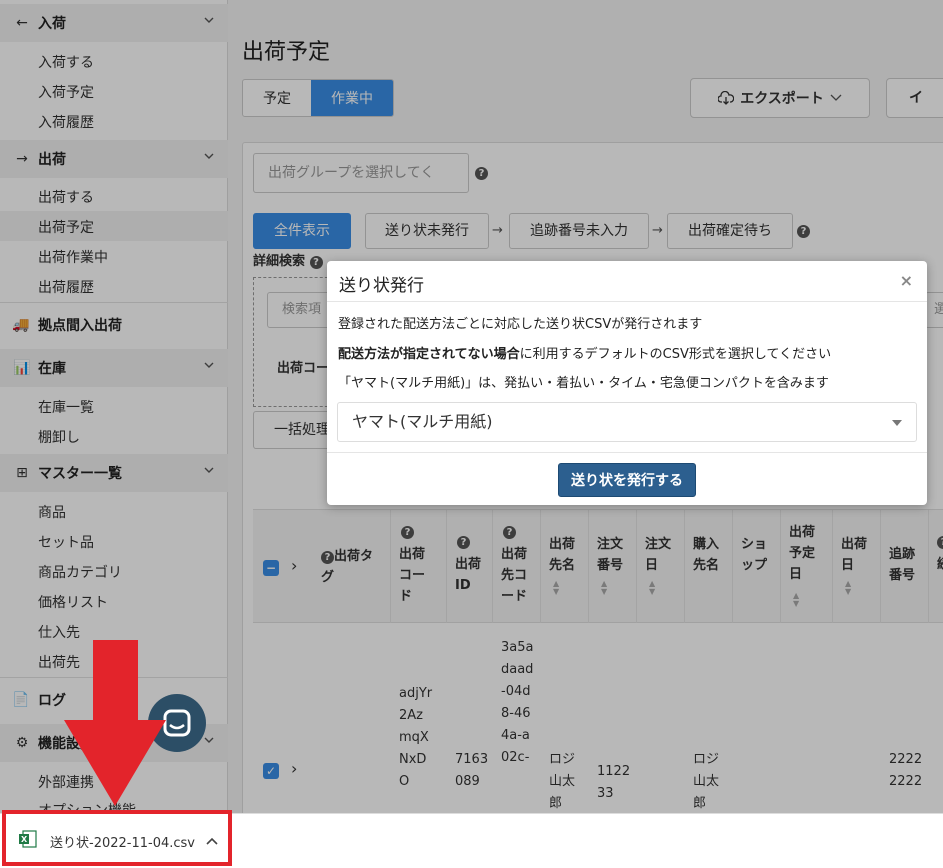  What do you see at coordinates (429, 354) in the screenshot?
I see `modal-default-note-bold: 配送方法が指定されてない場合` at bounding box center [429, 354].